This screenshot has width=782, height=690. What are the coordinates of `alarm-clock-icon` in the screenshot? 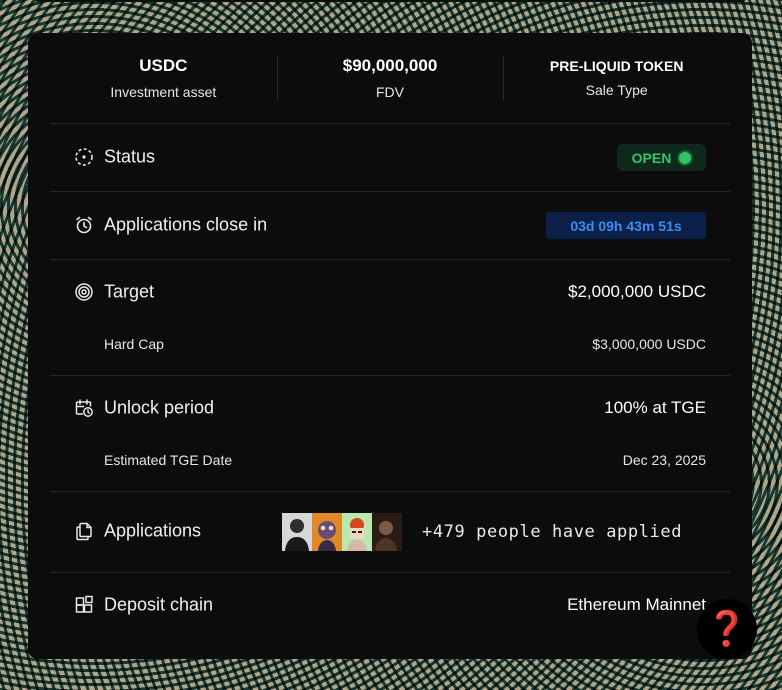 It's located at (84, 225).